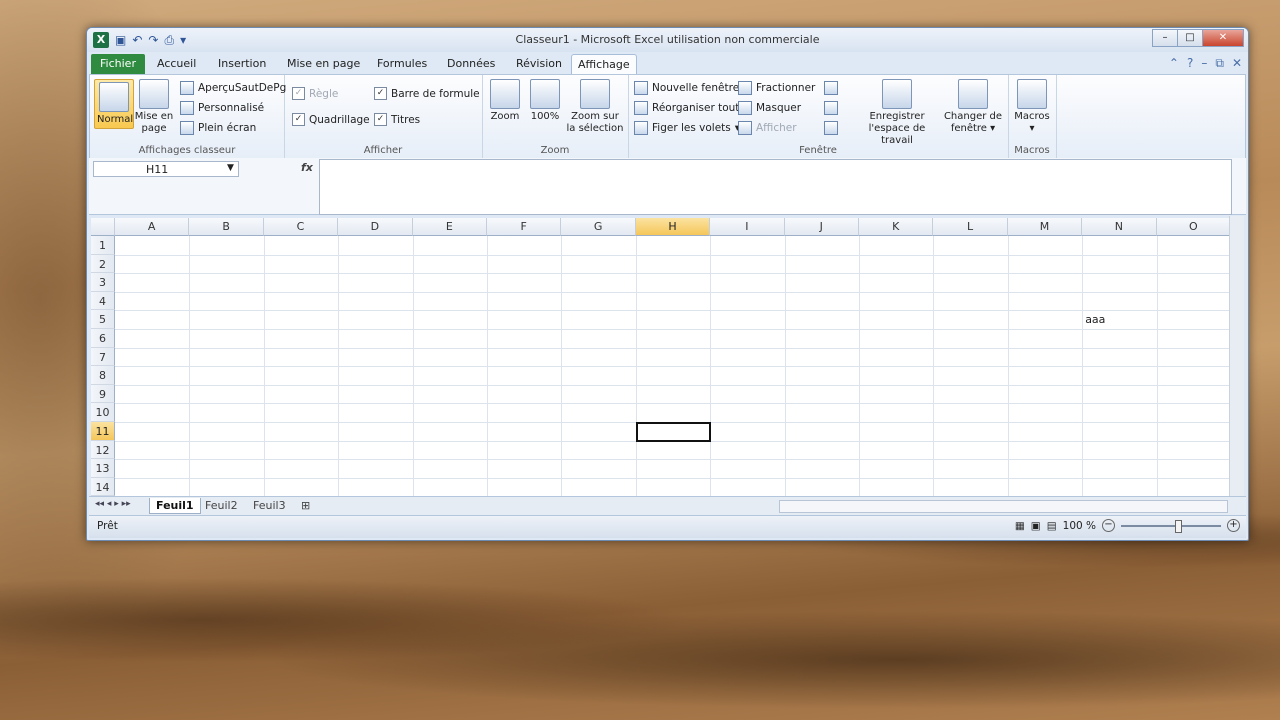 The width and height of the screenshot is (1280, 720). I want to click on zoom-100-button: 100%, so click(545, 101).